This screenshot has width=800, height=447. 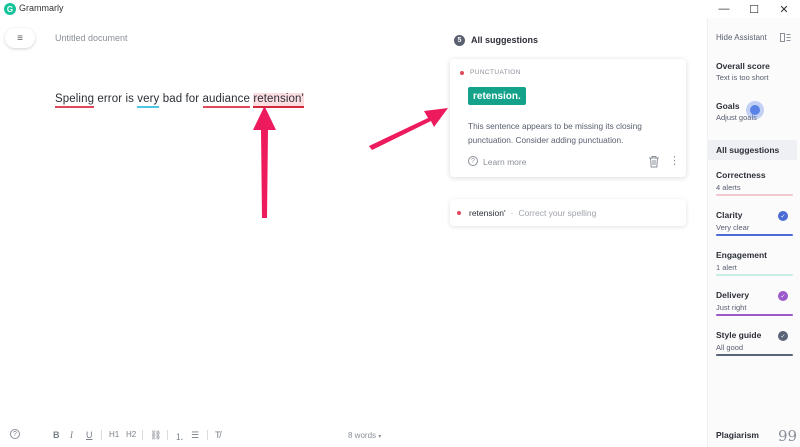 I want to click on word-audiance: audiance, so click(x=226, y=100).